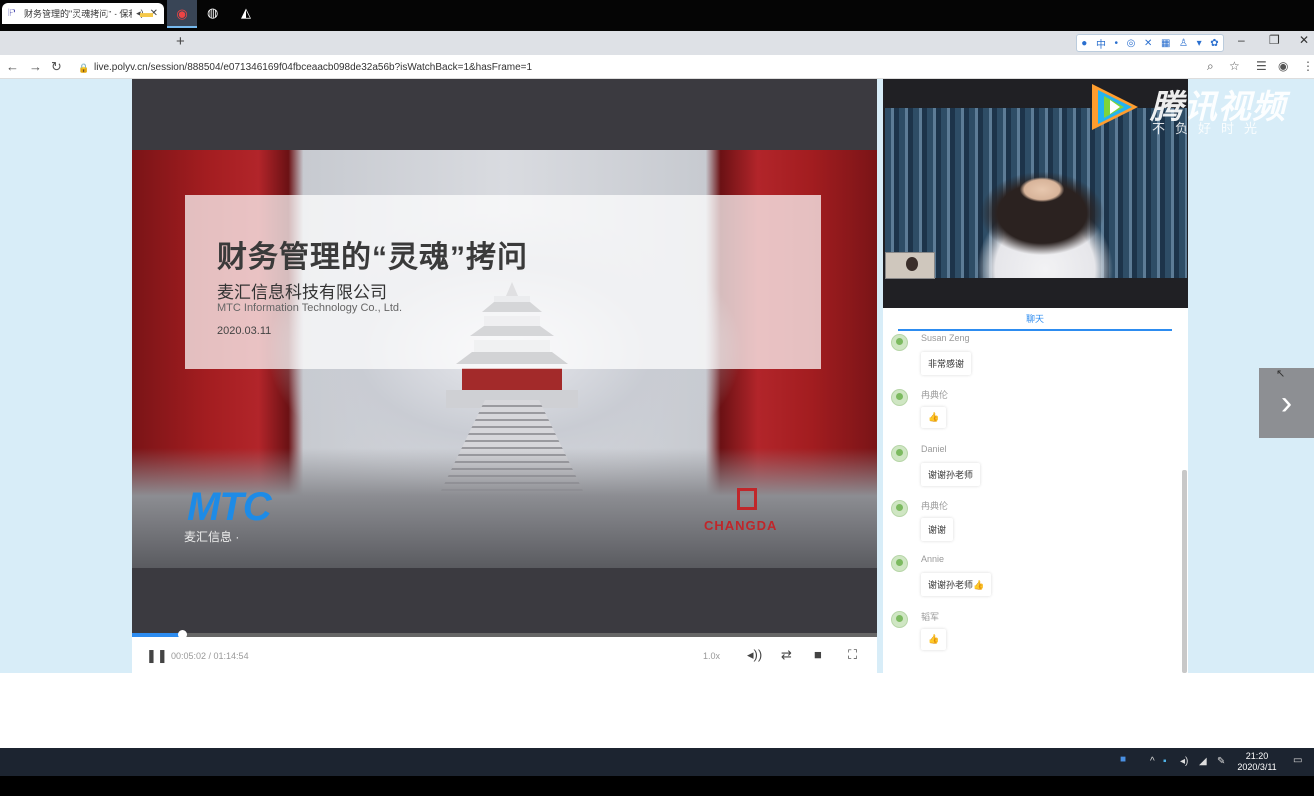 This screenshot has height=796, width=1314. What do you see at coordinates (210, 656) in the screenshot?
I see `playback-time: 00:05:02 / 01:14:54` at bounding box center [210, 656].